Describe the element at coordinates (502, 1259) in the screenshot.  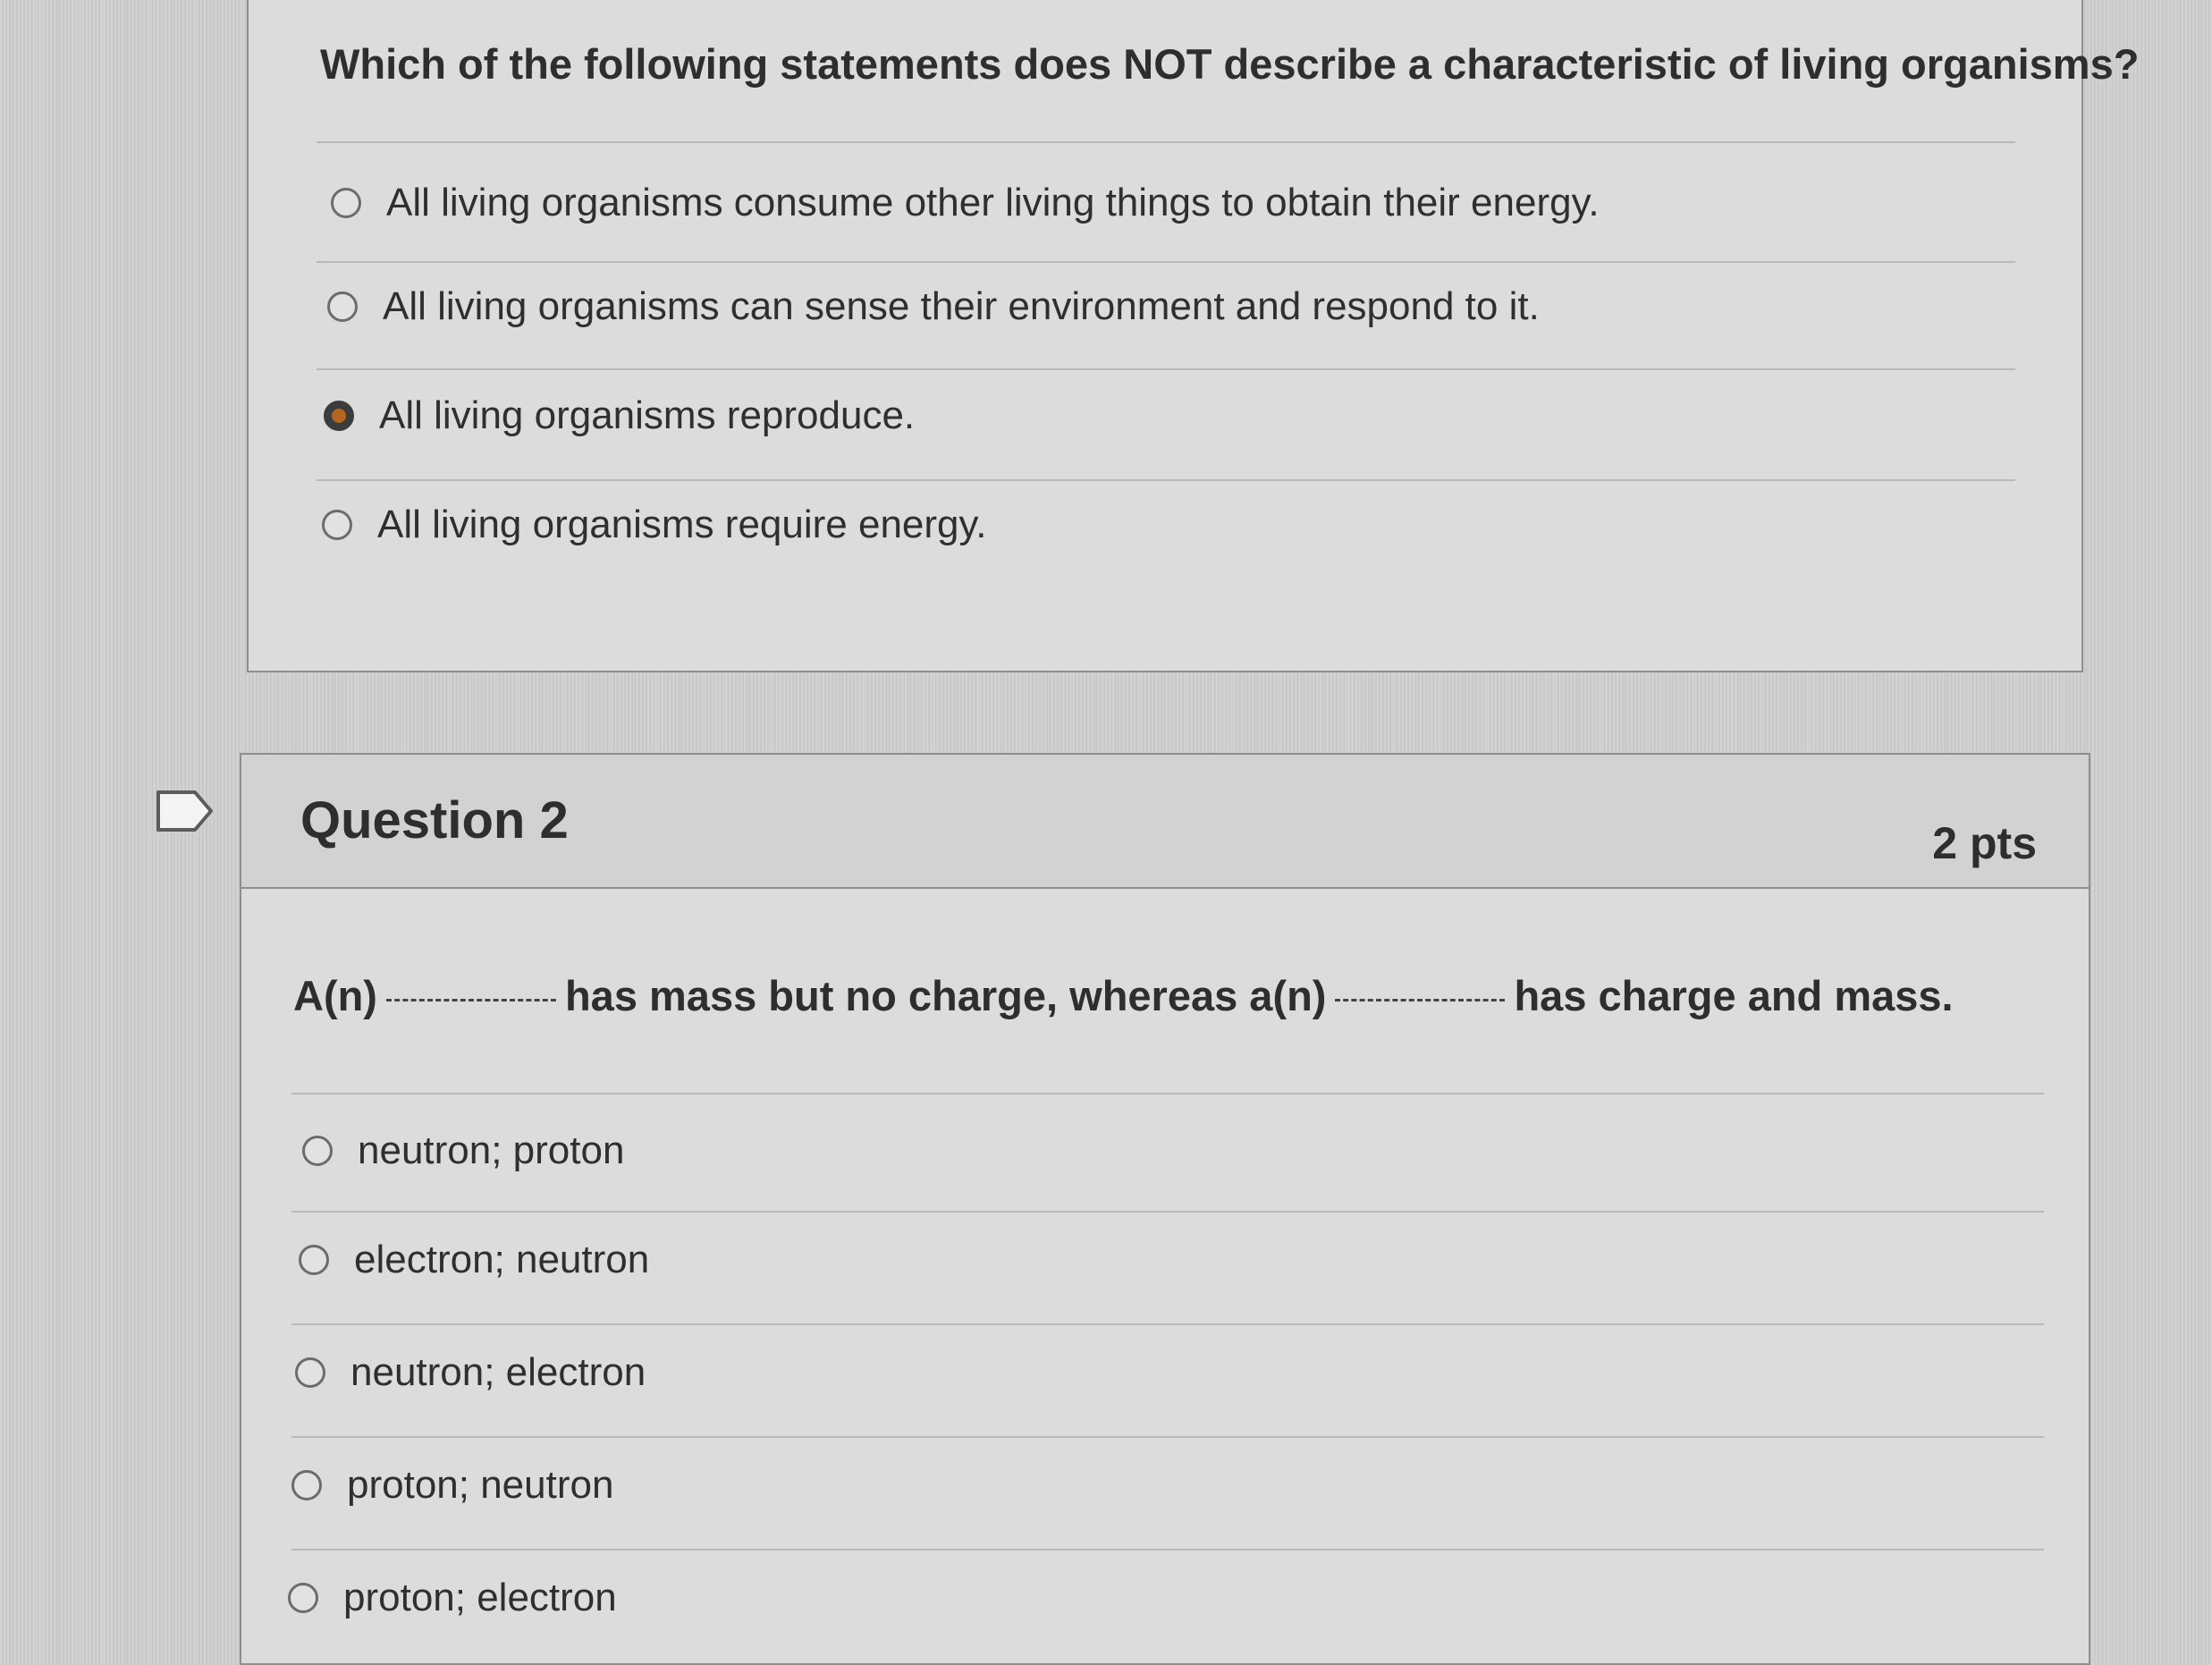
I see `q2-option-2-label: electron; neutron` at that location.